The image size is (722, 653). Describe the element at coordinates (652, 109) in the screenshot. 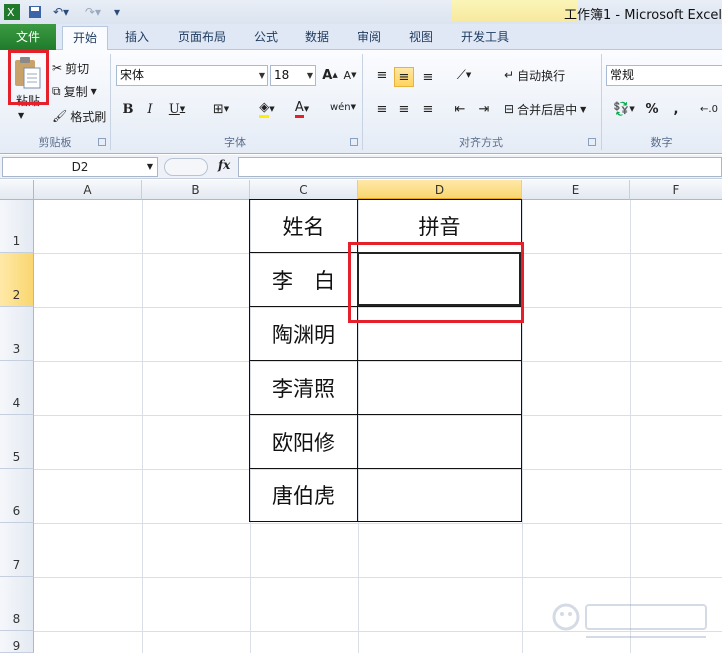

I see `percent-button: %` at that location.